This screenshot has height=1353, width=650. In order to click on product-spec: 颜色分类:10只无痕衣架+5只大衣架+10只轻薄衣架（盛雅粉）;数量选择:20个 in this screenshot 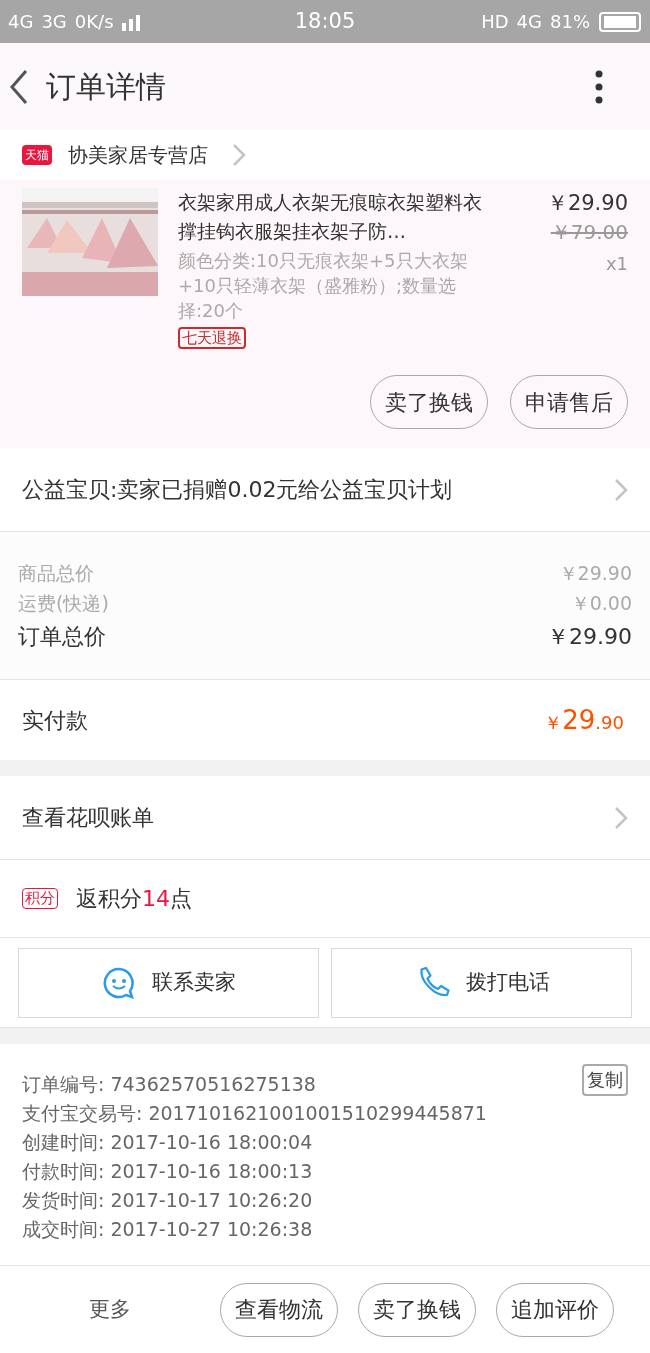, I will do `click(323, 286)`.